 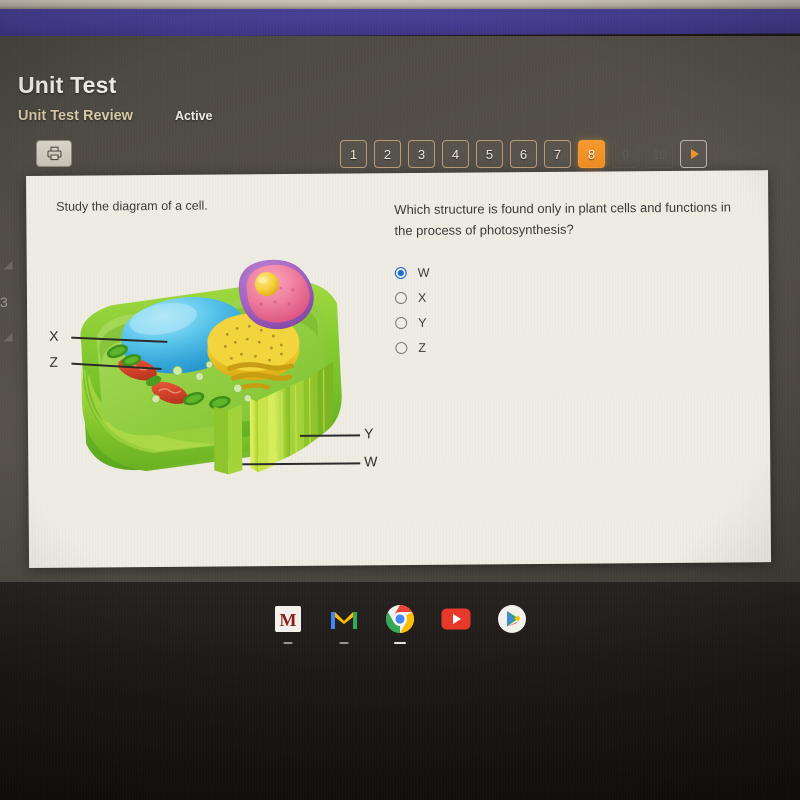 I want to click on radio-y, so click(x=401, y=323).